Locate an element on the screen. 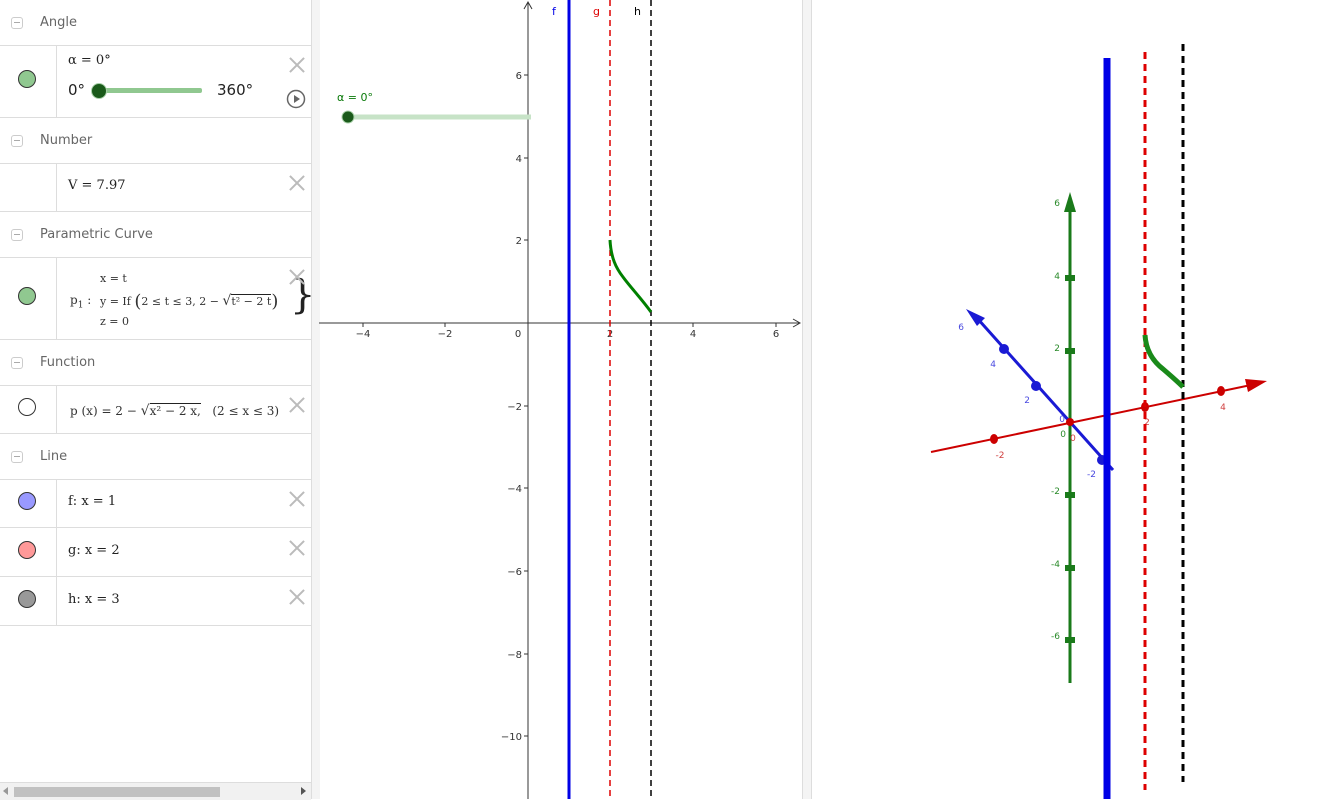  horizontal-scrollbar is located at coordinates (155, 791).